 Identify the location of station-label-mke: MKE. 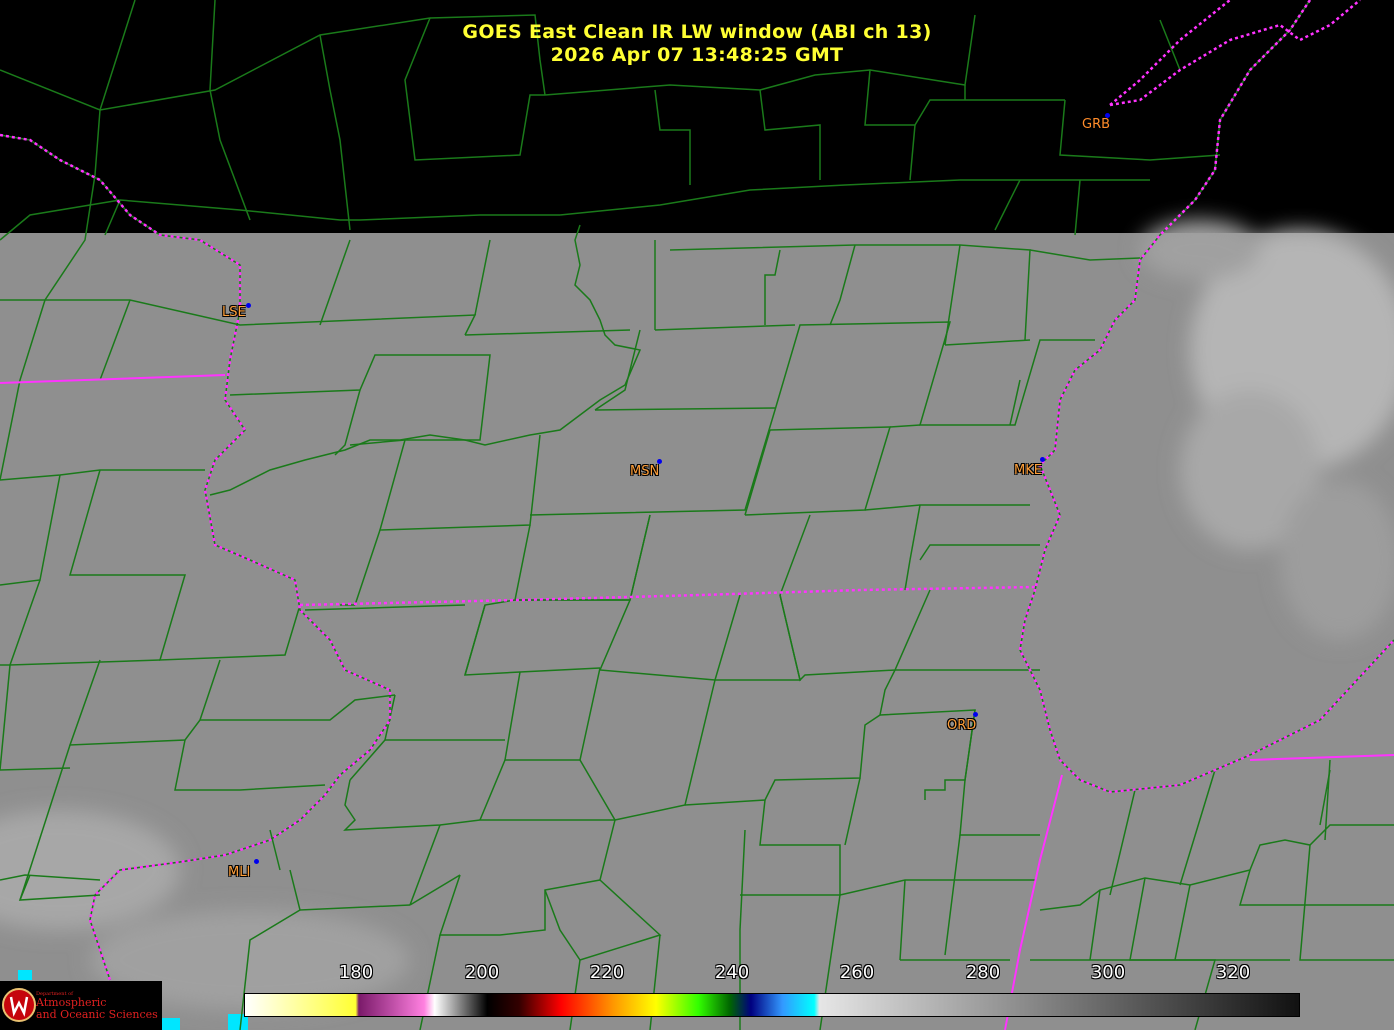
(1028, 470).